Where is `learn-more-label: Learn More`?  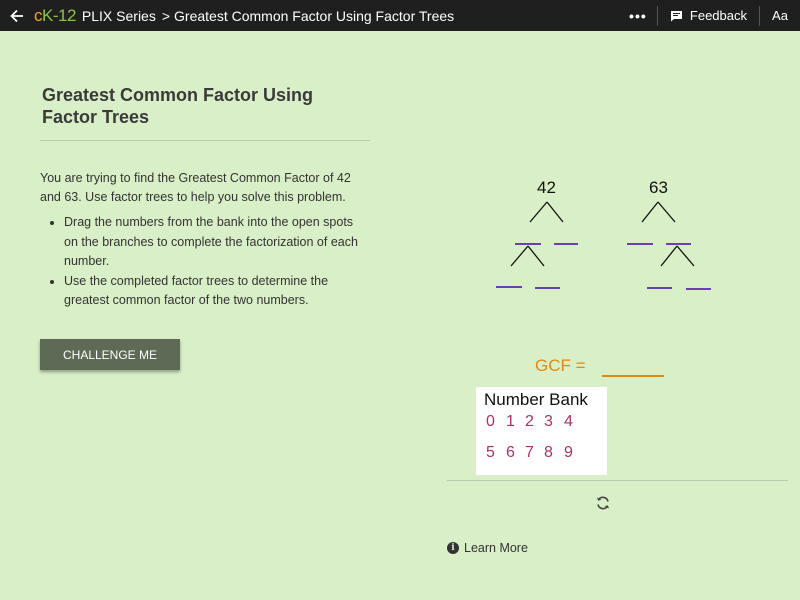
learn-more-label: Learn More is located at coordinates (496, 548).